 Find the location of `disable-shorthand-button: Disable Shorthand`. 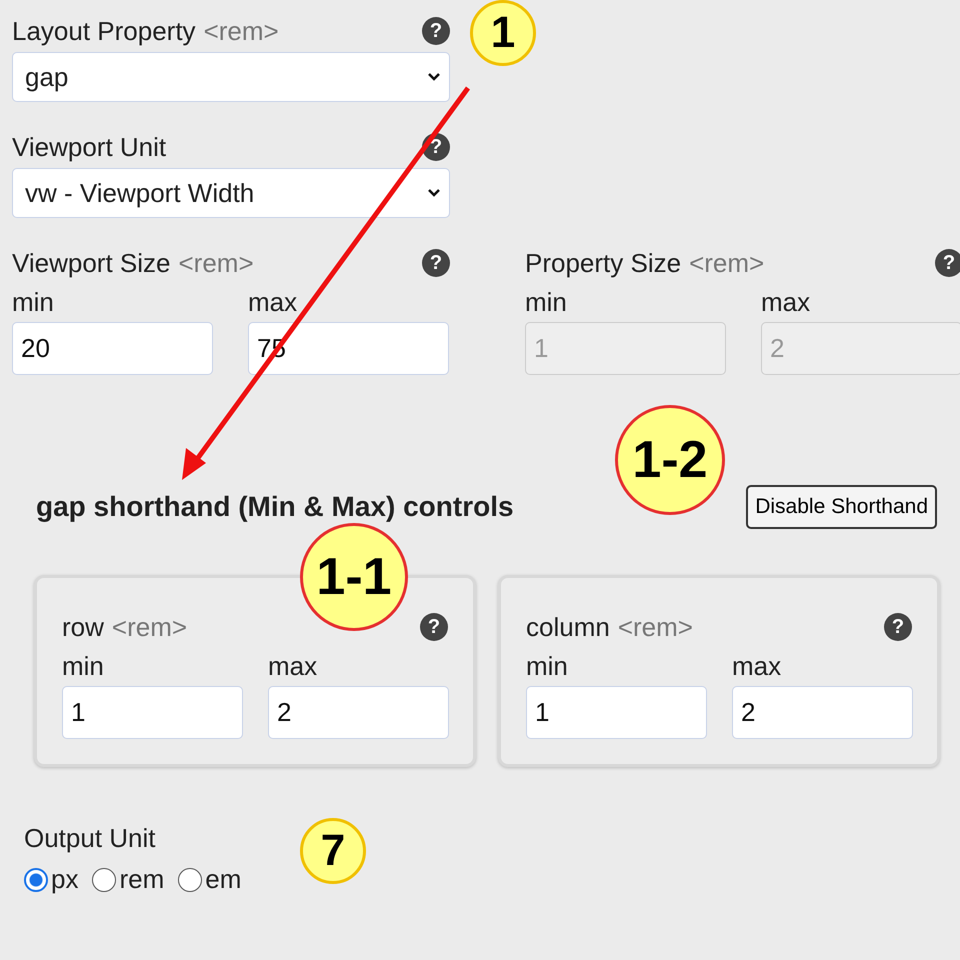

disable-shorthand-button: Disable Shorthand is located at coordinates (841, 507).